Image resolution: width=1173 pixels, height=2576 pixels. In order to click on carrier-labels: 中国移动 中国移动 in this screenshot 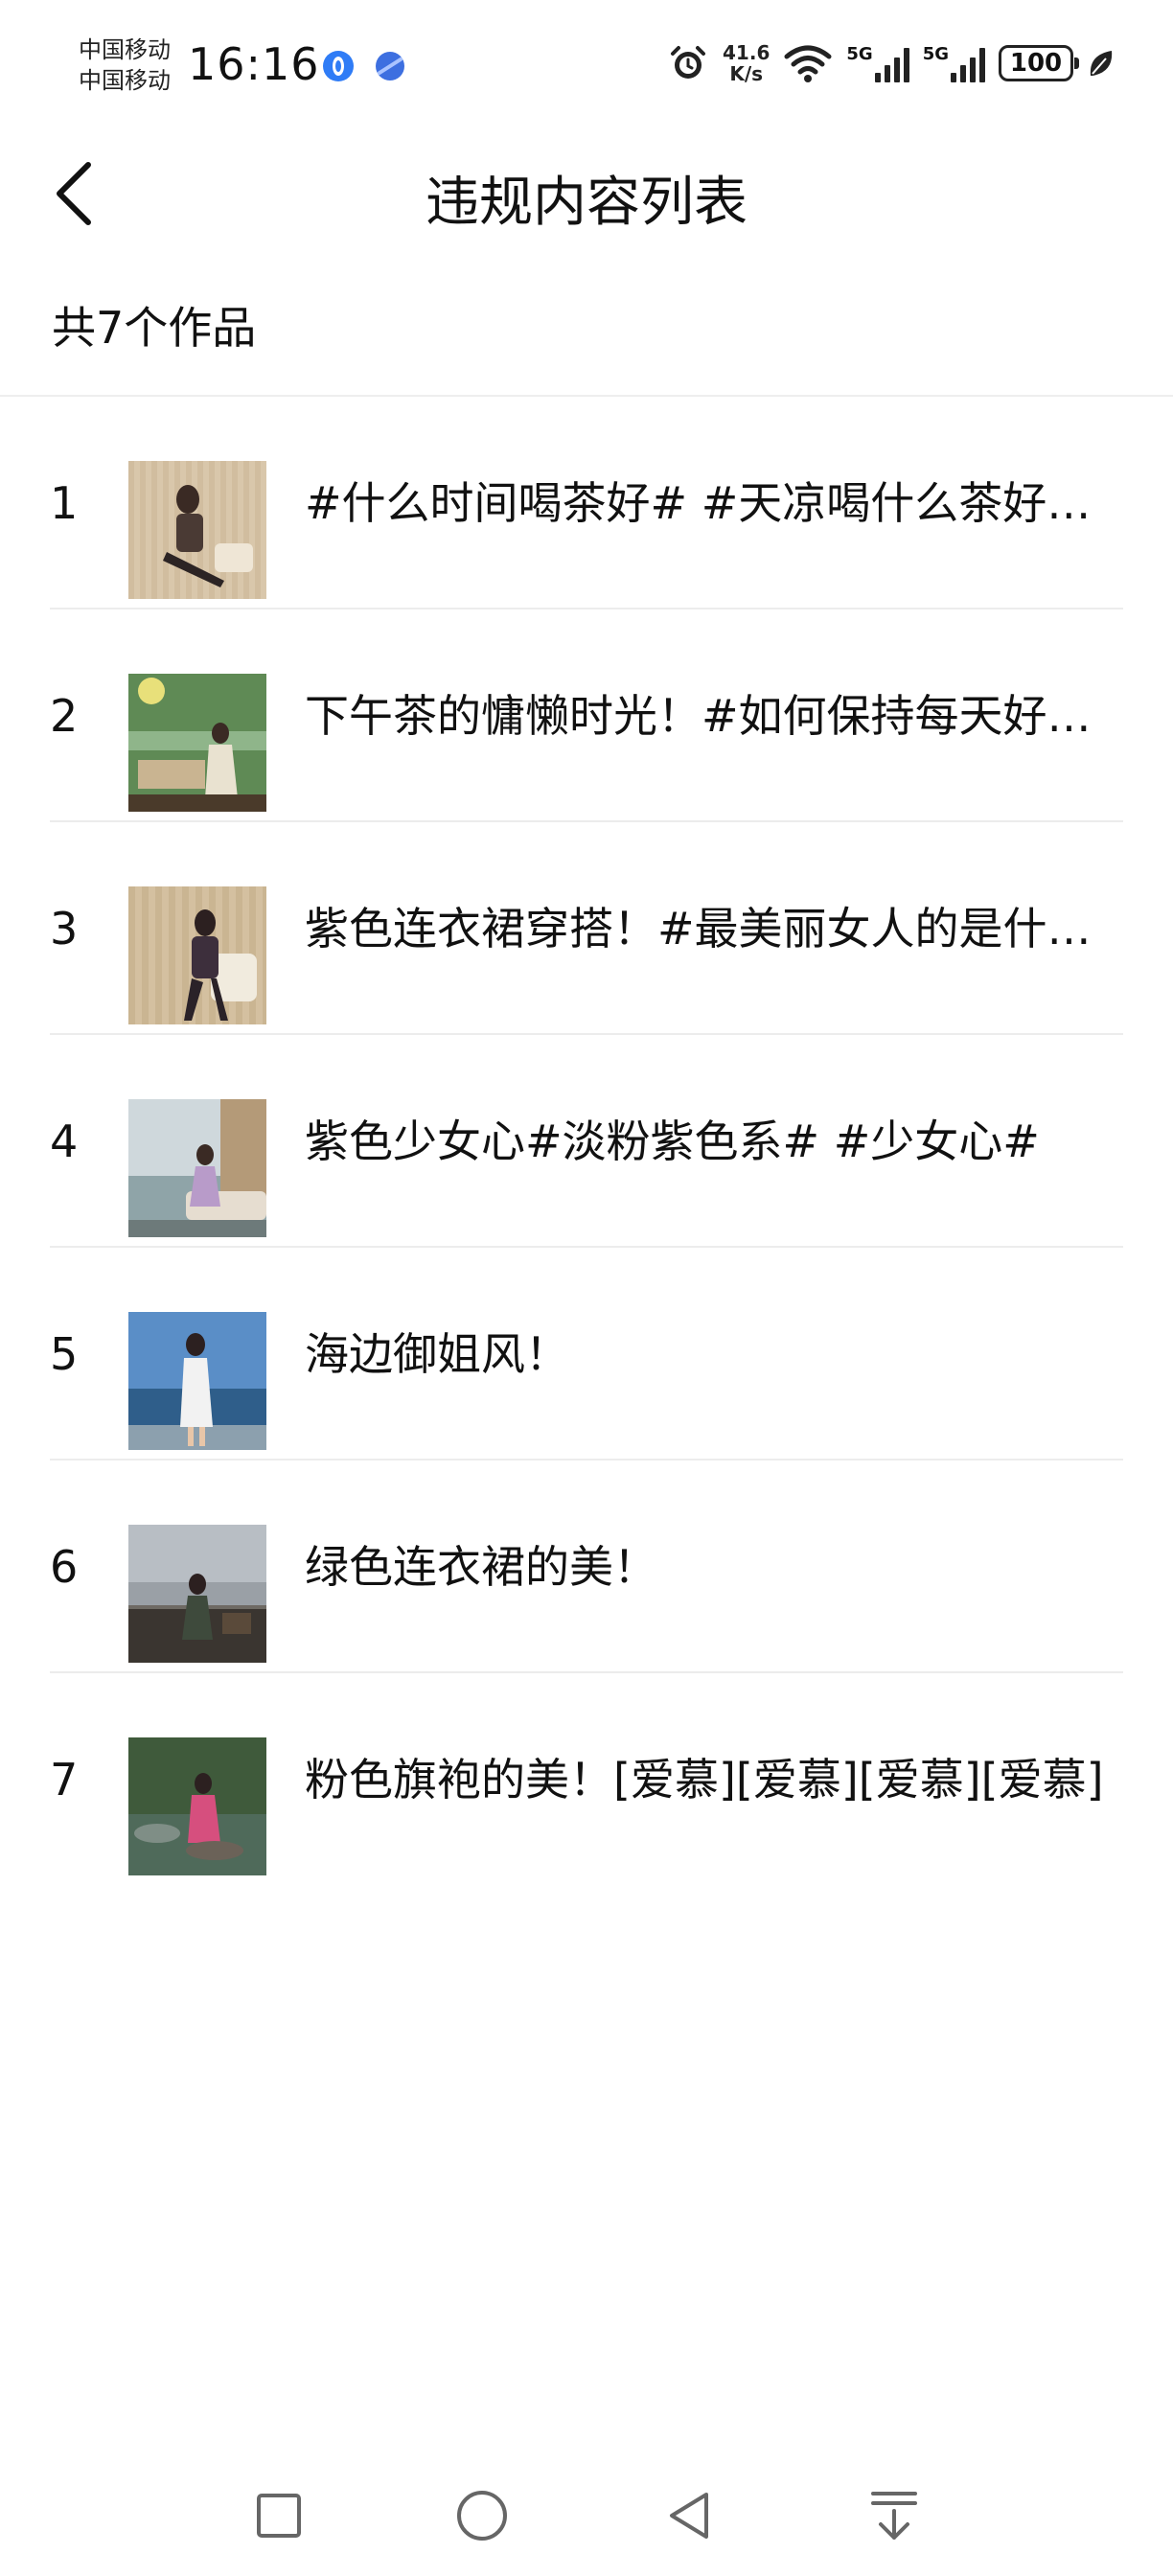, I will do `click(125, 65)`.